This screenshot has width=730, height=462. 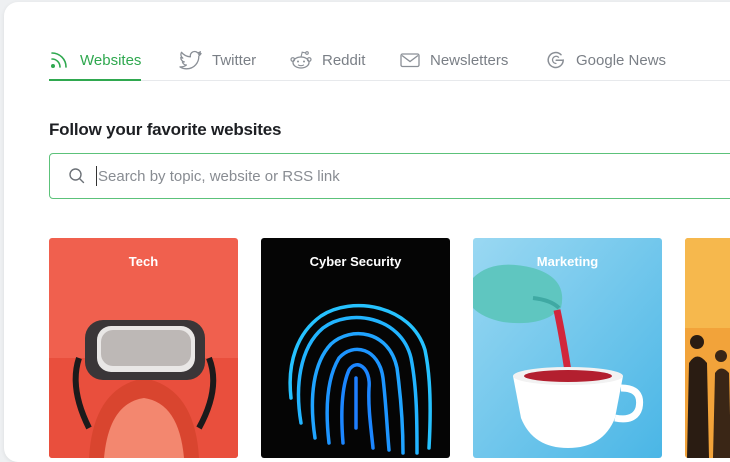 I want to click on fingerprint-image, so click(x=355, y=348).